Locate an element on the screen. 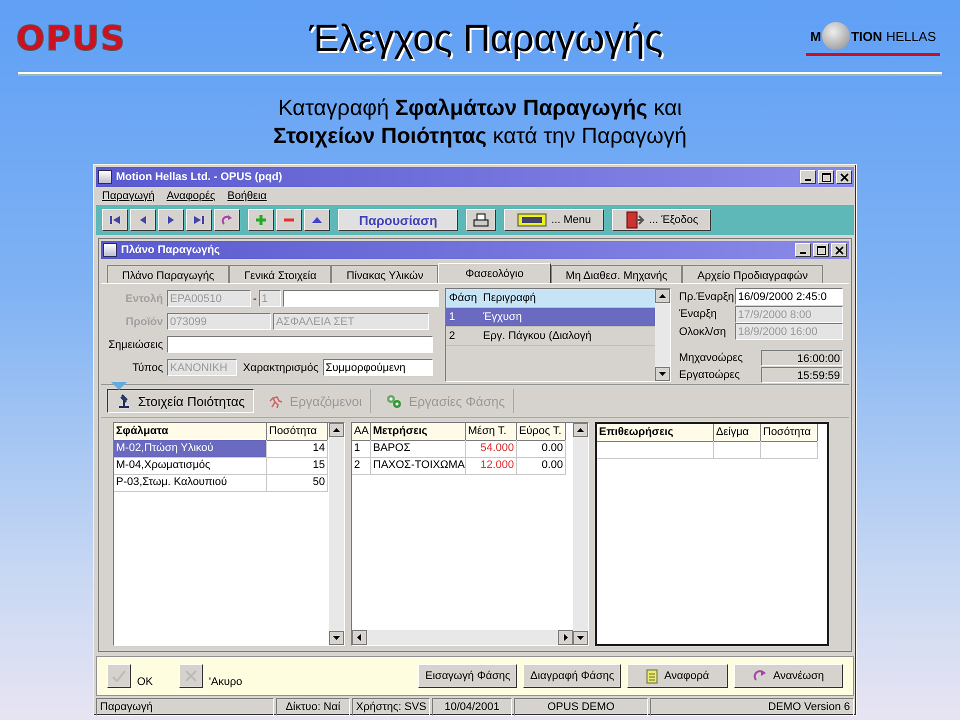  gears-icon is located at coordinates (393, 401).